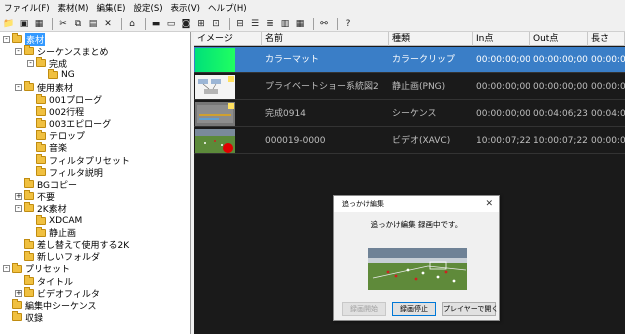 This screenshot has height=334, width=625. What do you see at coordinates (148, 8) in the screenshot?
I see `menu-settings: 設定(S)` at bounding box center [148, 8].